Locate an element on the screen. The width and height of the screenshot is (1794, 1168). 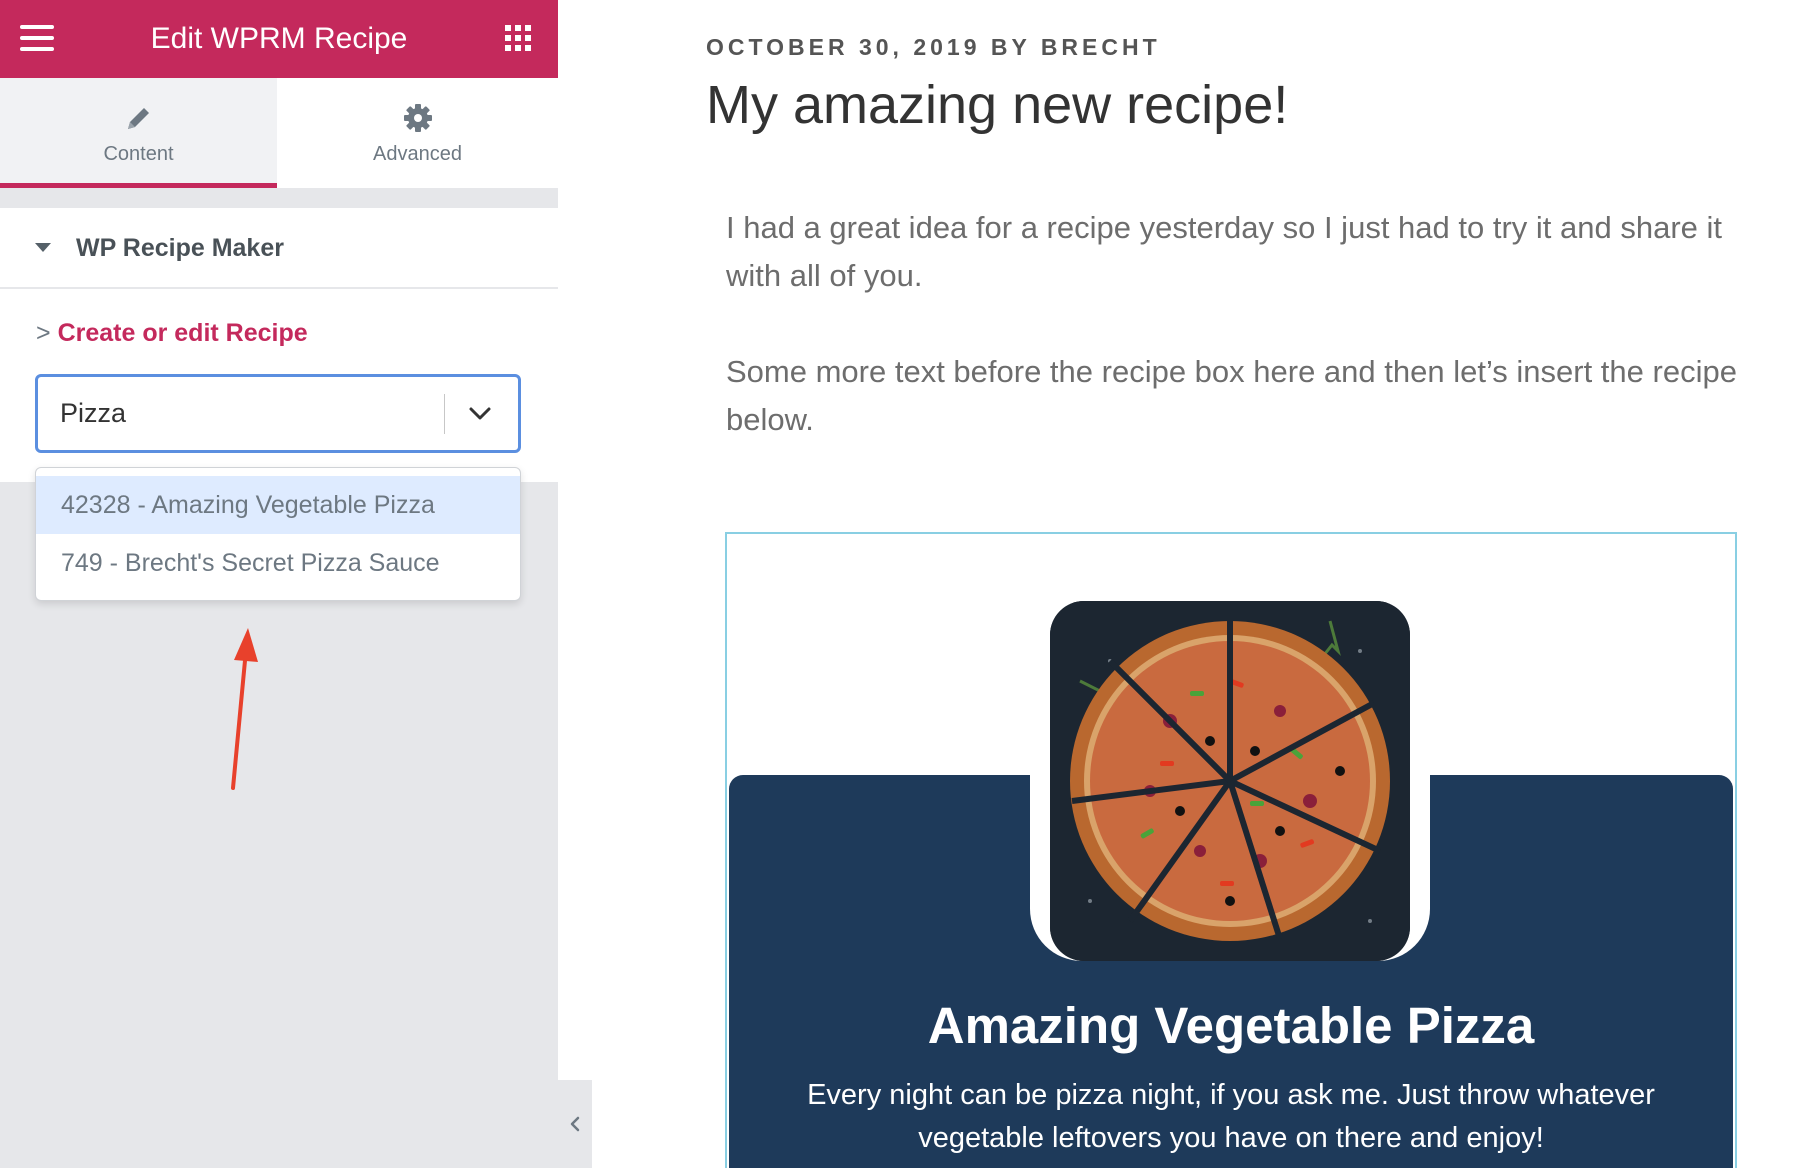
pizza-image-icon is located at coordinates (1230, 781).